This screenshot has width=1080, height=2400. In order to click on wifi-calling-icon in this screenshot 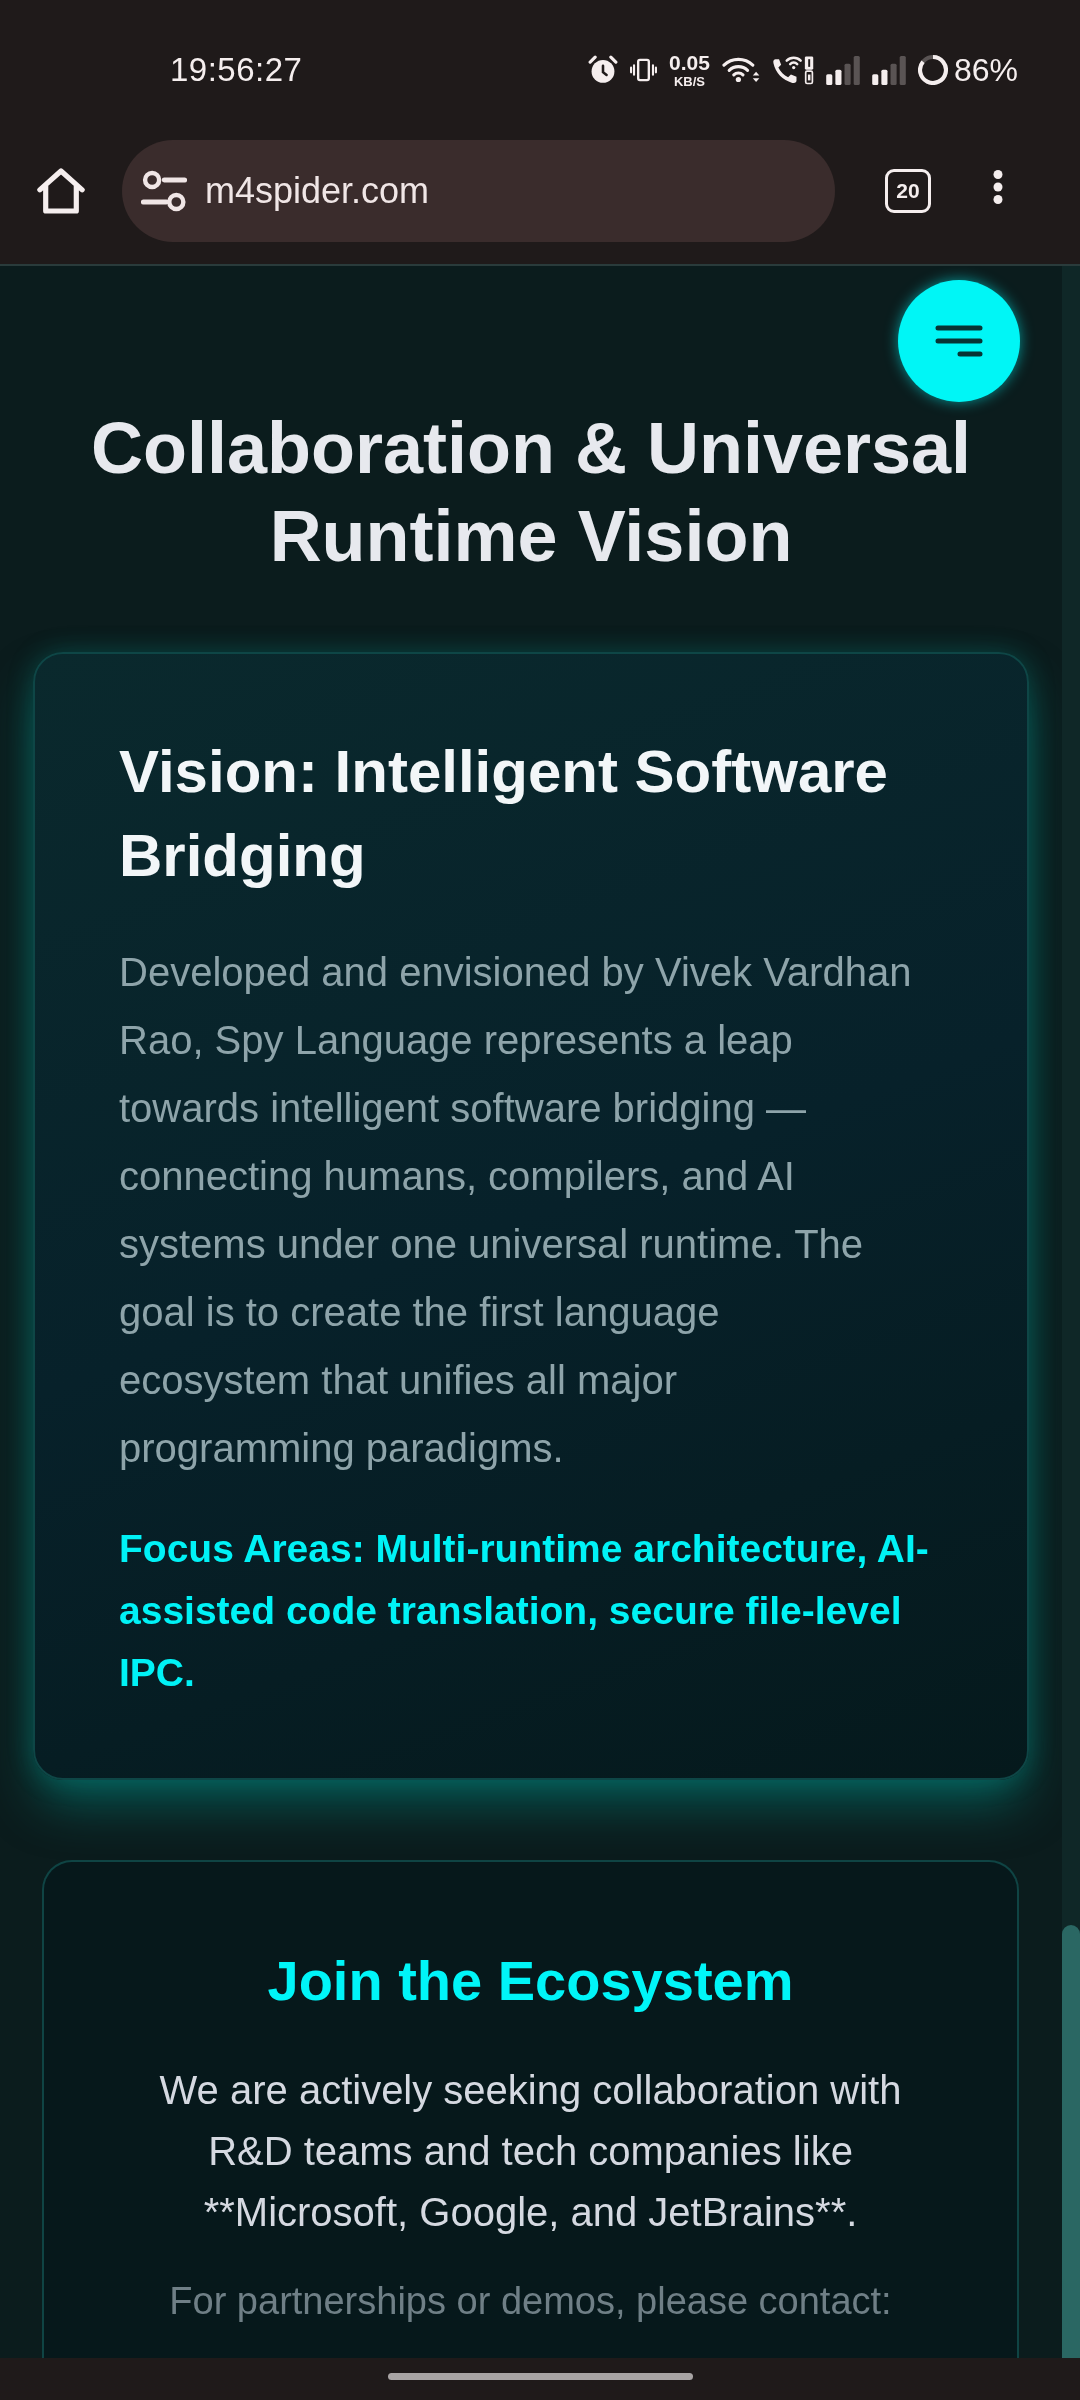, I will do `click(792, 70)`.